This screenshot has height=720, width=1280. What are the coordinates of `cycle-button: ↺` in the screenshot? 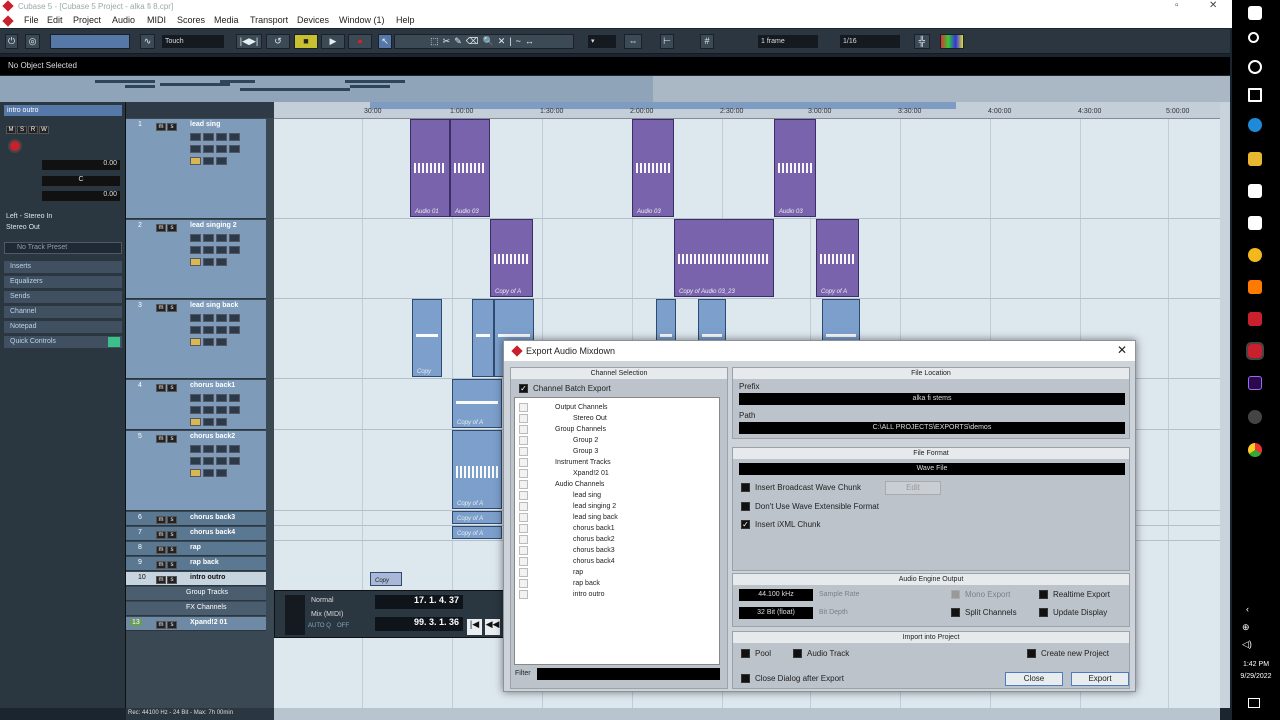 It's located at (278, 41).